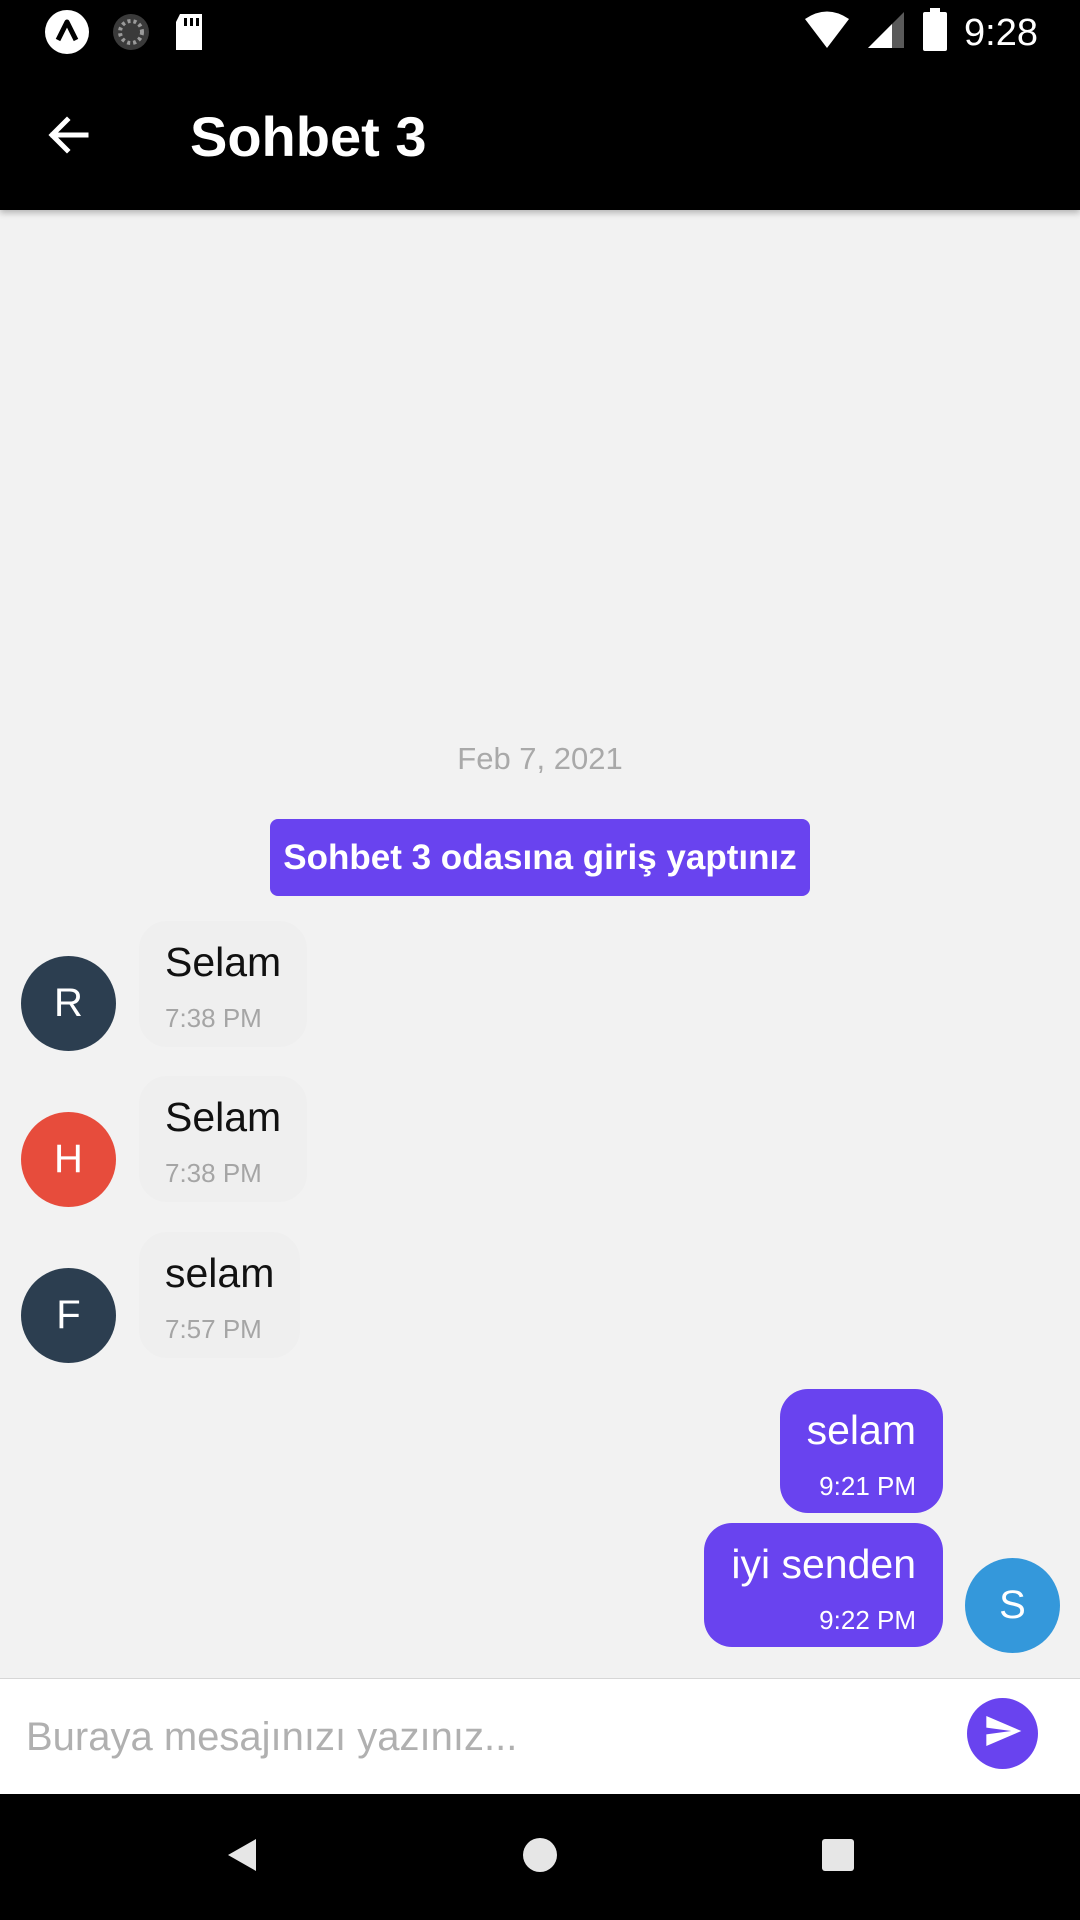  Describe the element at coordinates (1001, 32) in the screenshot. I see `status-time: 9:28` at that location.